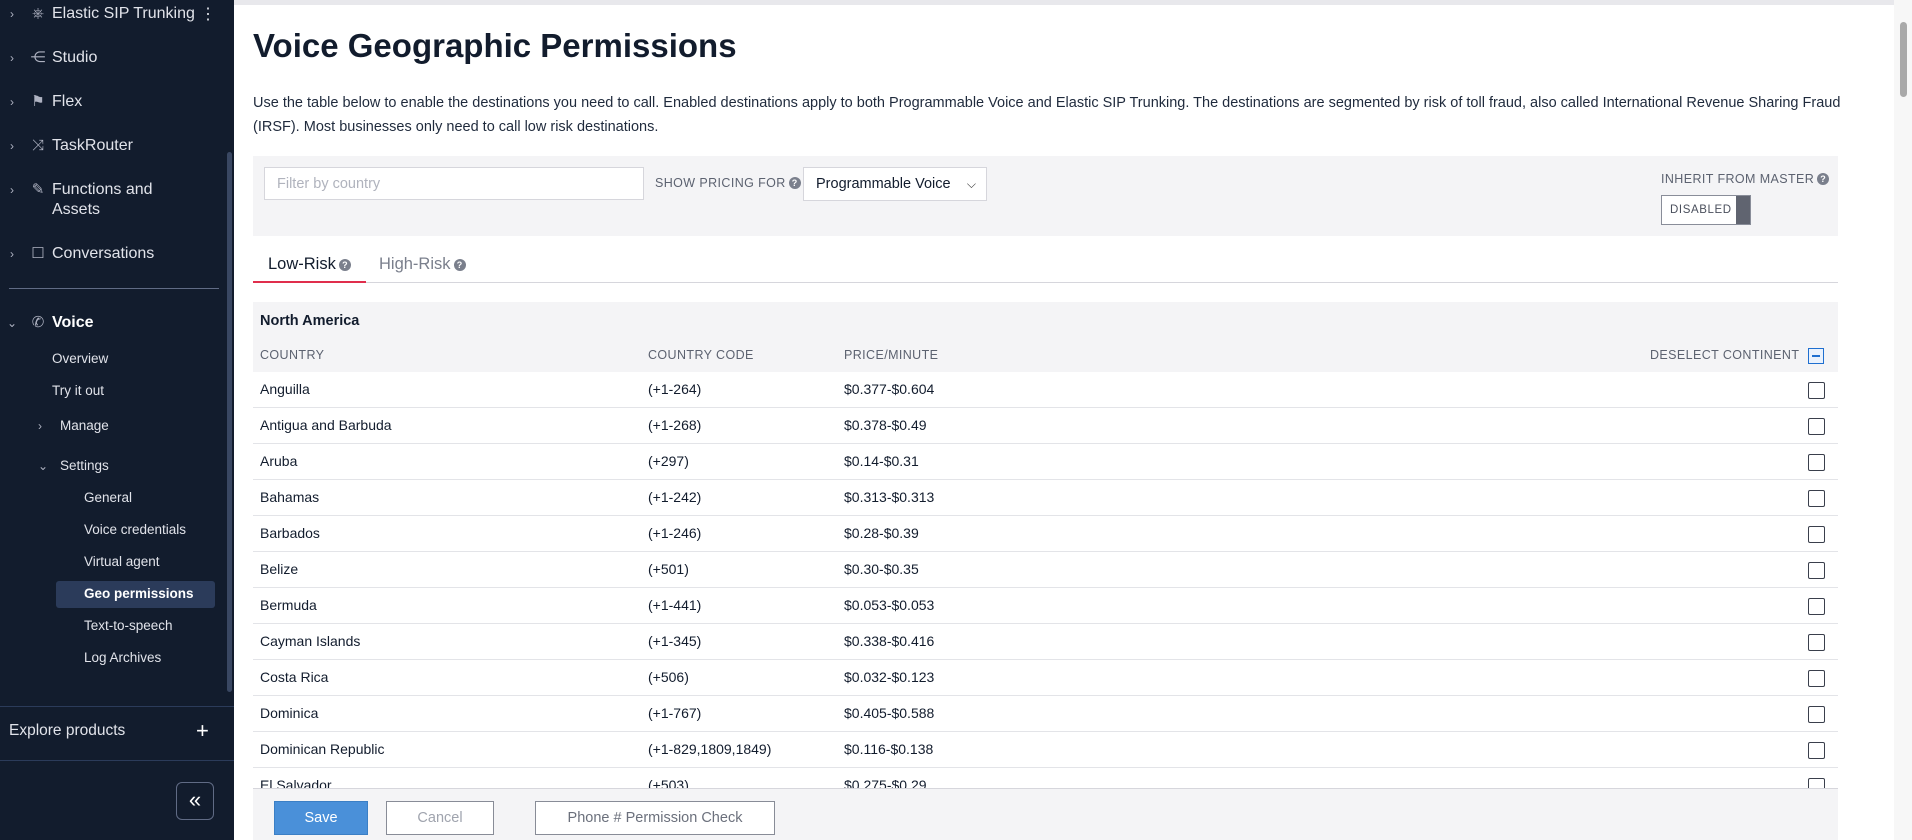 Image resolution: width=1912 pixels, height=840 pixels. I want to click on pricing-product-select: Programmable Voice ⌵, so click(895, 184).